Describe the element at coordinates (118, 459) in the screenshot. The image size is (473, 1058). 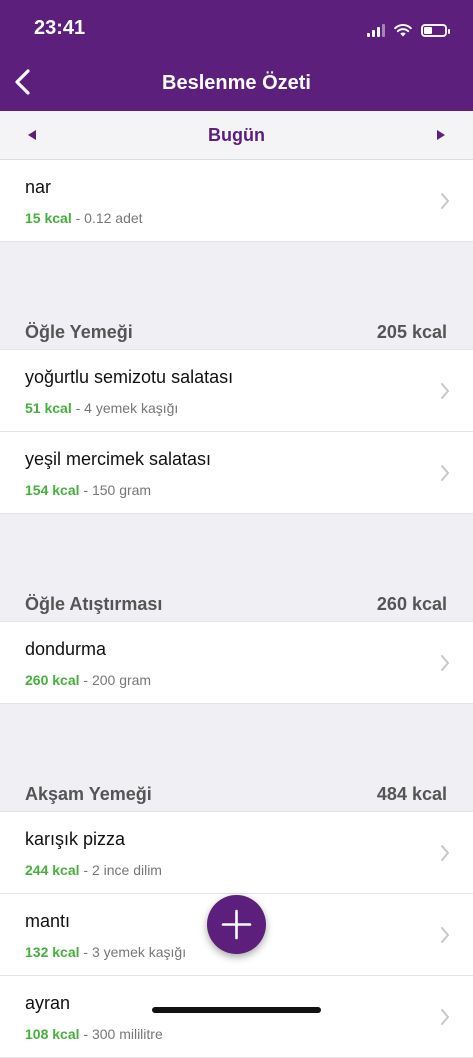
I see `food-name: yeşil mercimek salatası` at that location.